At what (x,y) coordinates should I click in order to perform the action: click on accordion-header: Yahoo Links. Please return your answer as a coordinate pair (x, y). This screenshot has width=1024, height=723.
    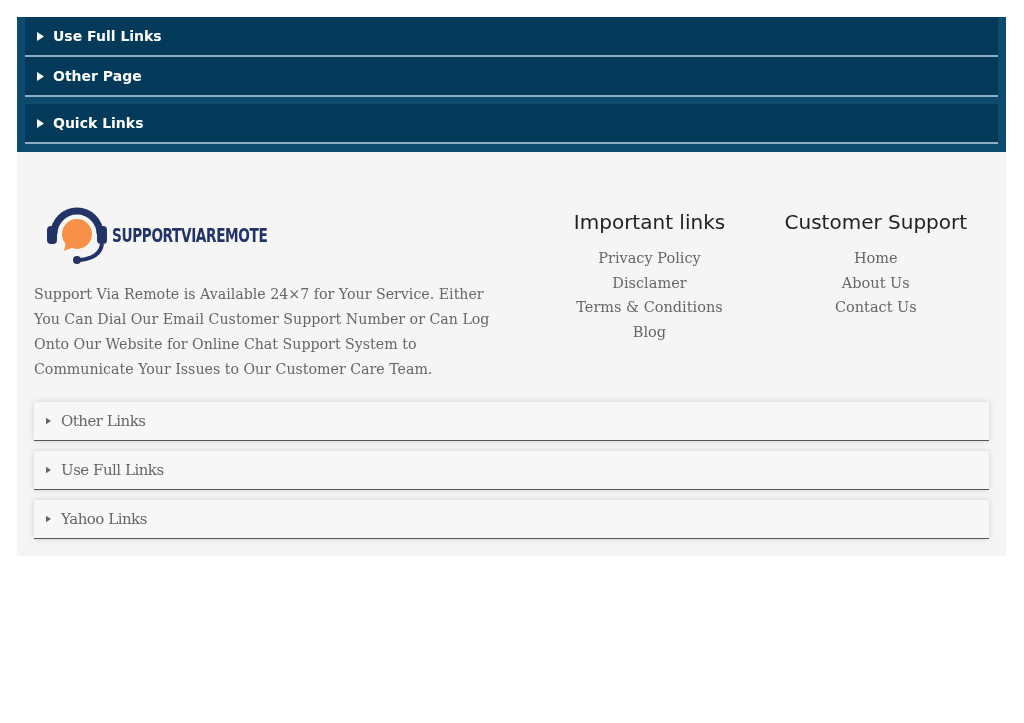
    Looking at the image, I should click on (511, 519).